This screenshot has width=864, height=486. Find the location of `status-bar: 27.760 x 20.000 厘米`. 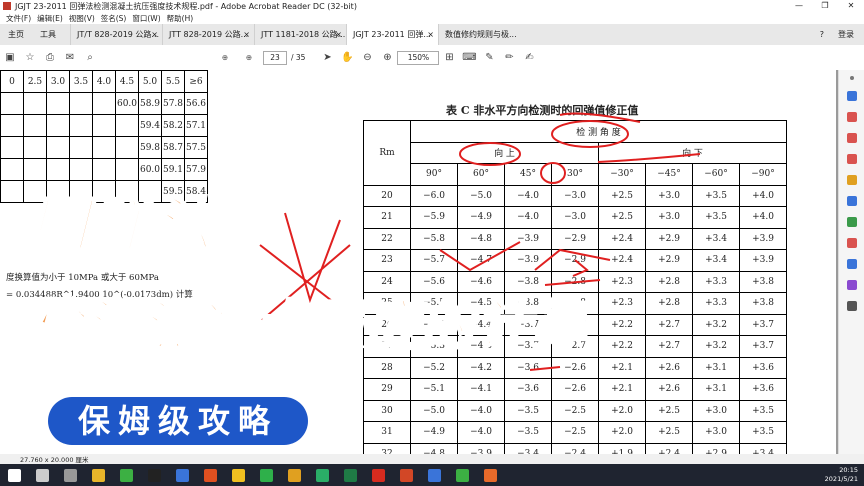

status-bar: 27.760 x 20.000 厘米 is located at coordinates (419, 459).